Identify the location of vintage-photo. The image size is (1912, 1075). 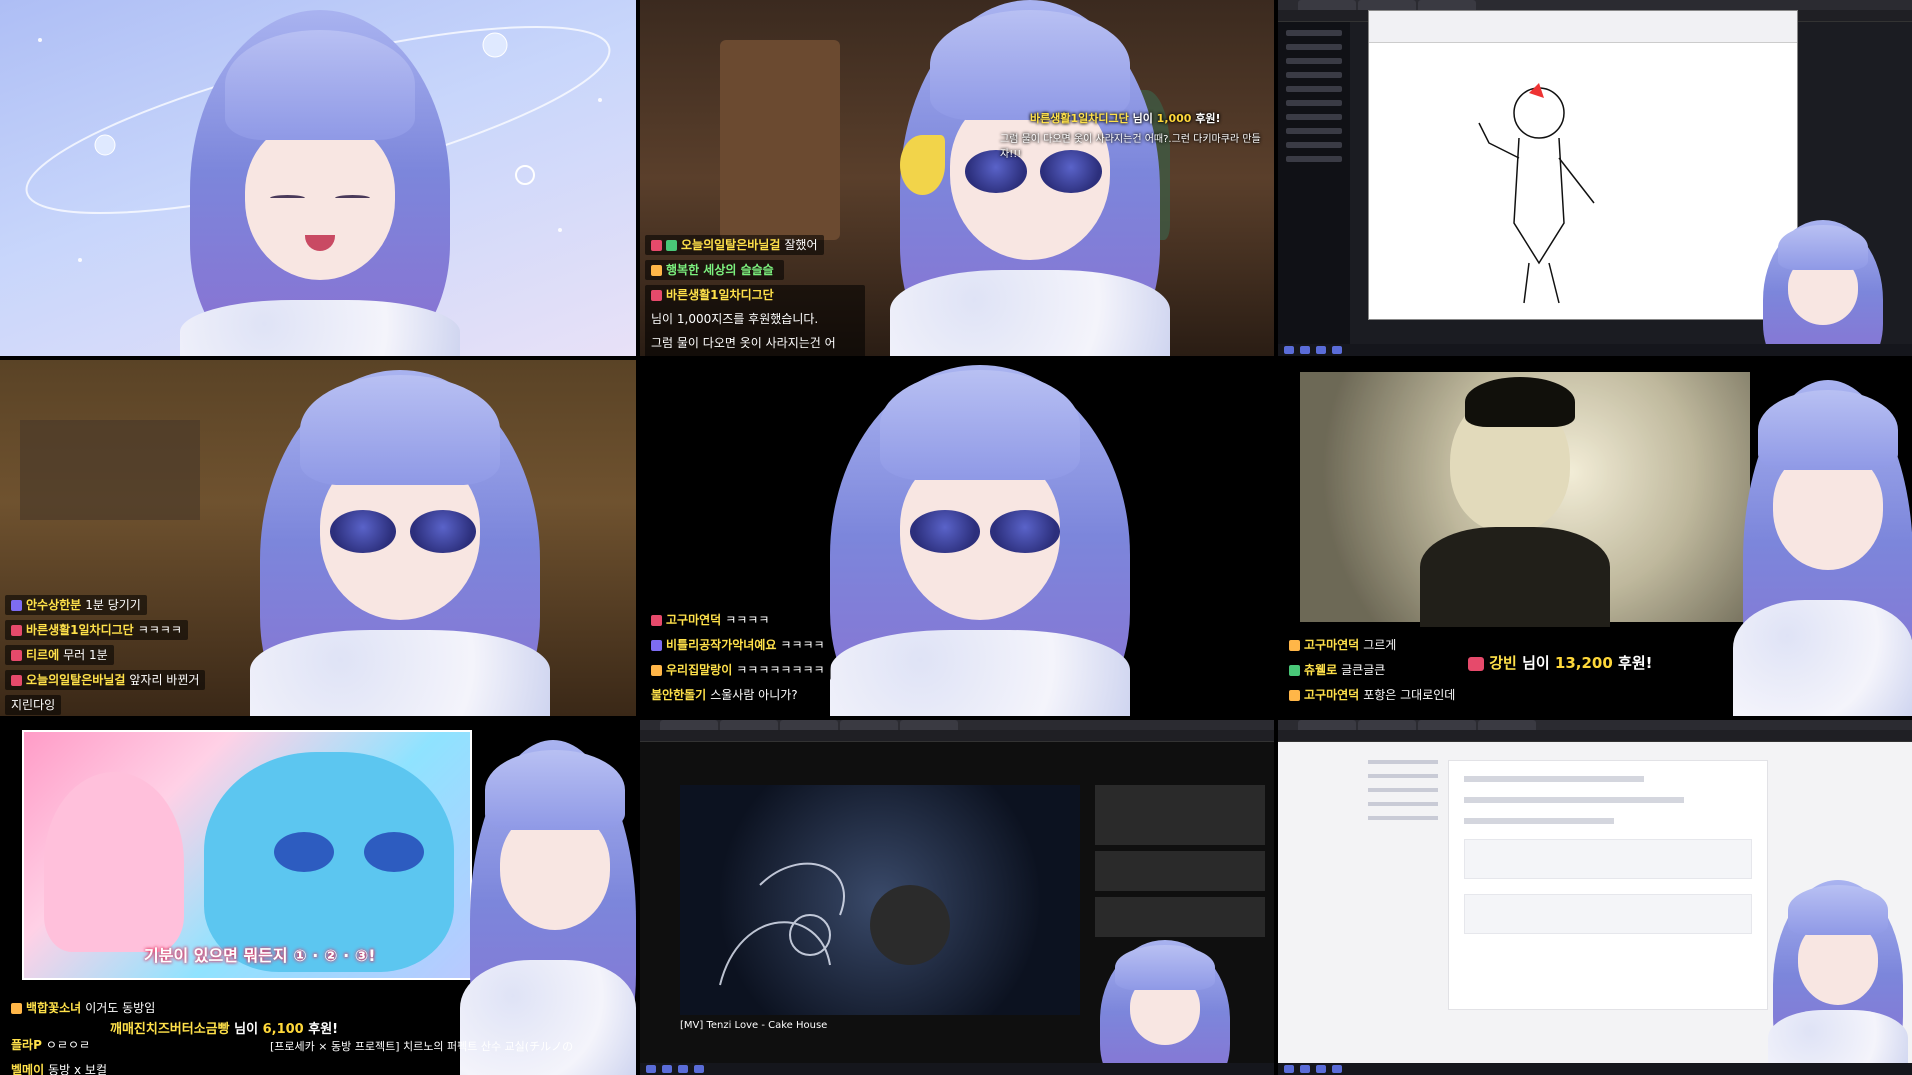
(1525, 499).